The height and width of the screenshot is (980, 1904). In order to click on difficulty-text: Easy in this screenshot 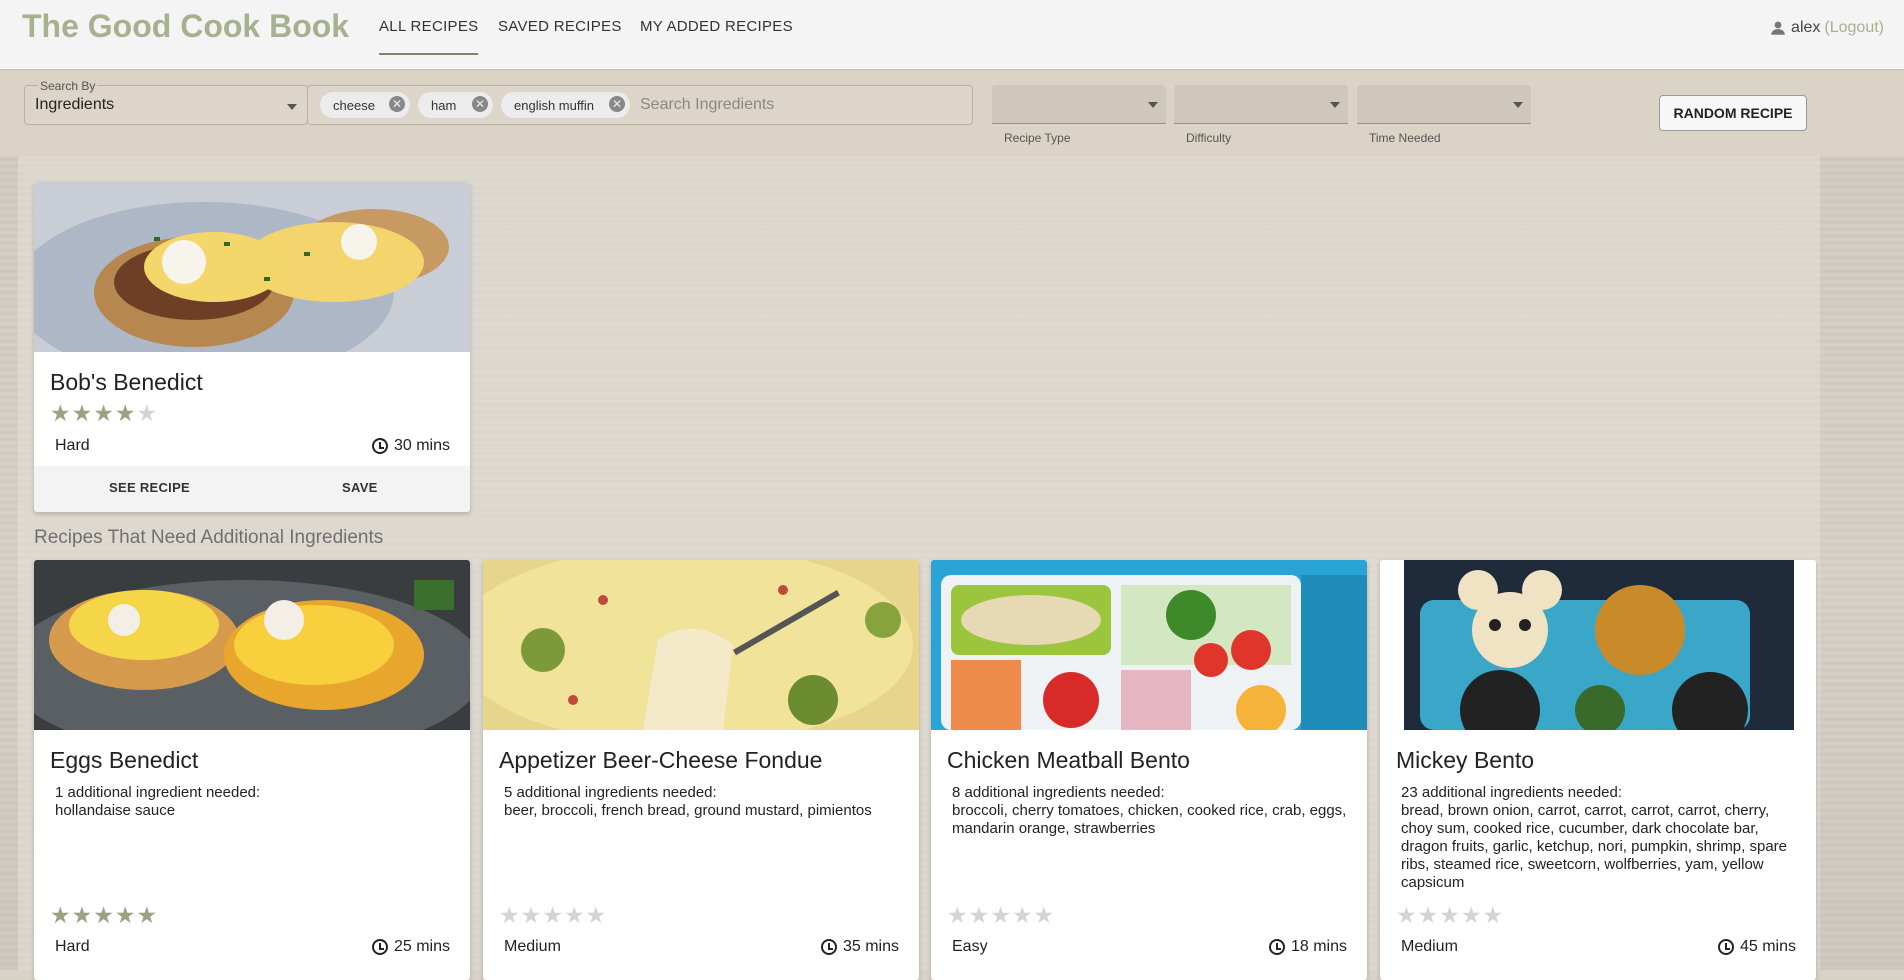, I will do `click(970, 946)`.